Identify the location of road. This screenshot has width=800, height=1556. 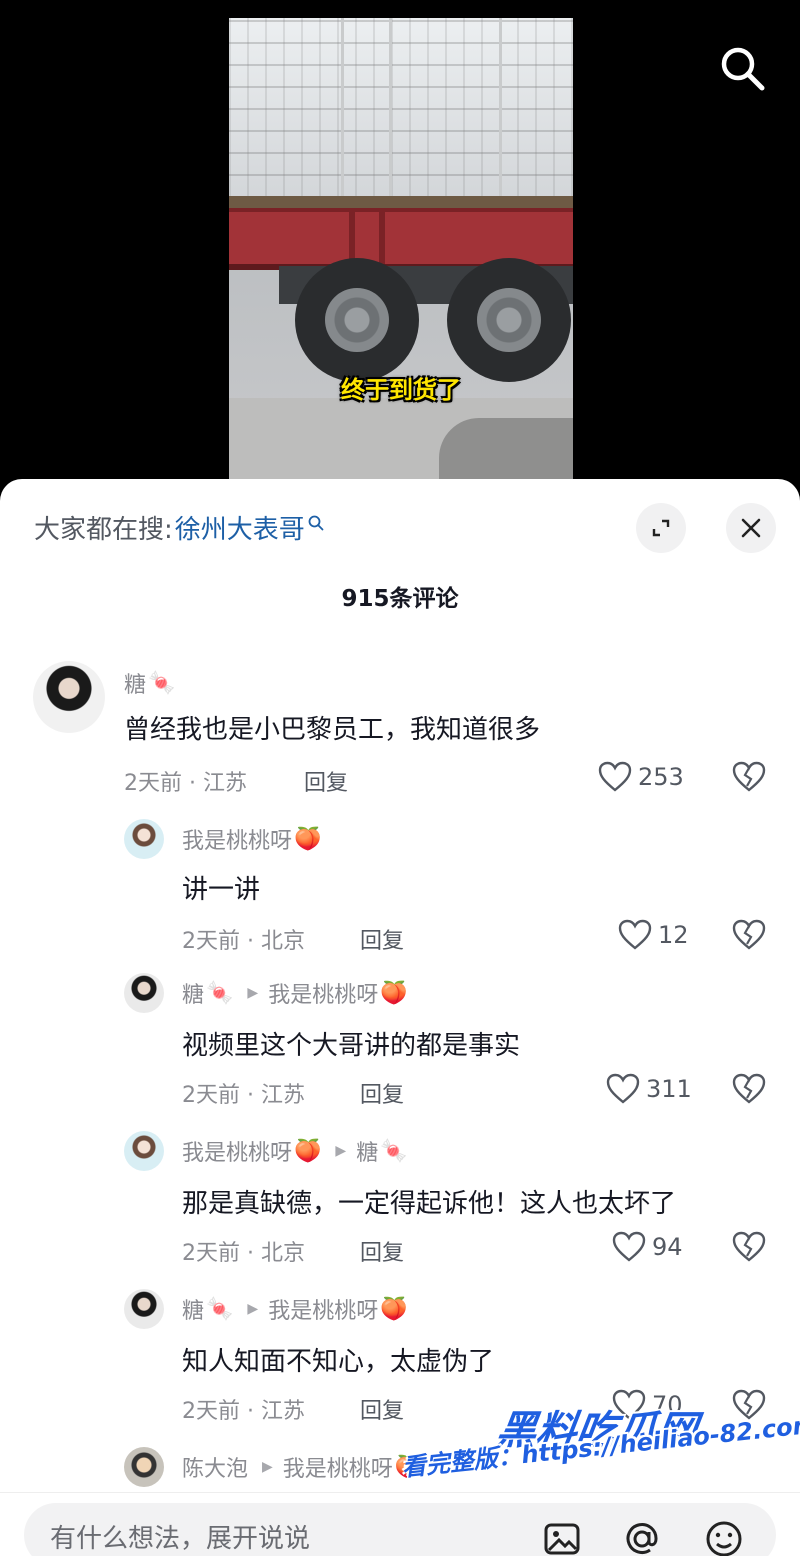
(401, 439).